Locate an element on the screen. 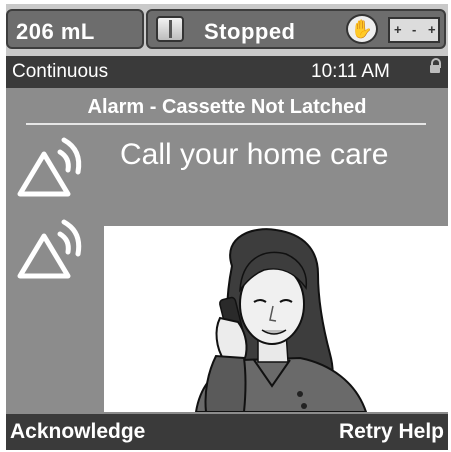  battery-symbol: - is located at coordinates (414, 29).